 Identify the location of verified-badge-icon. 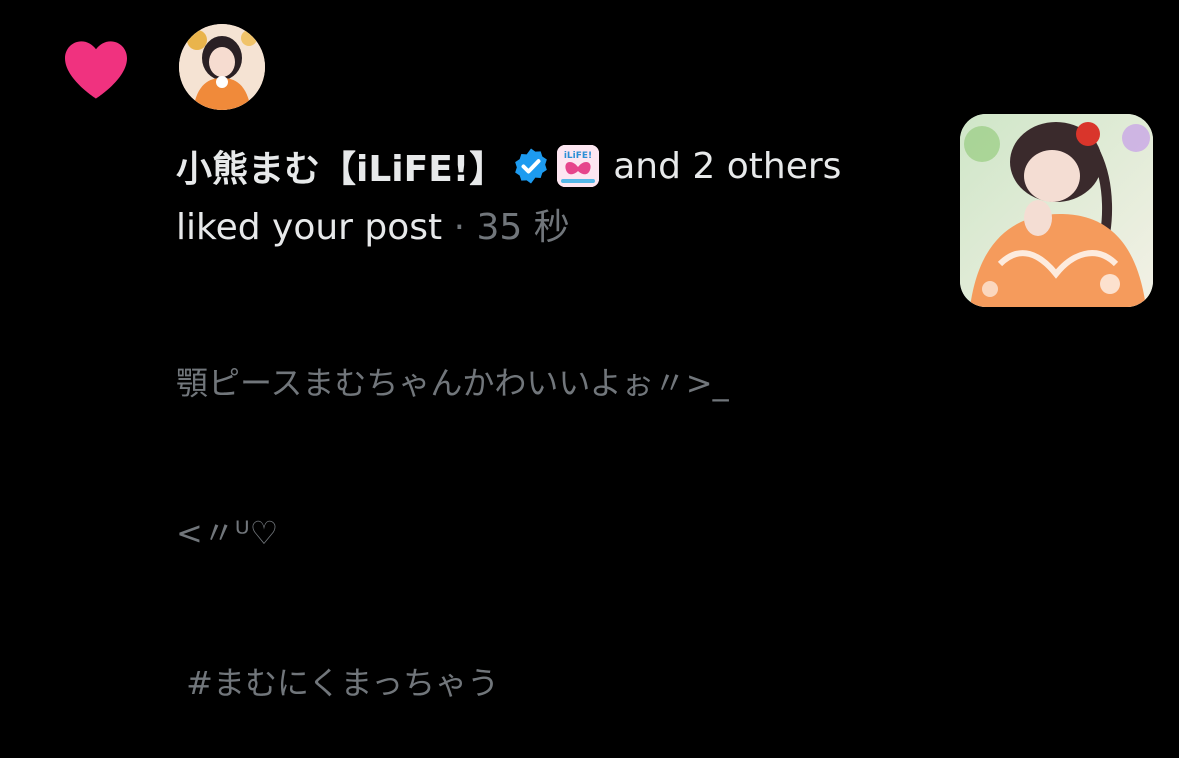
(531, 166).